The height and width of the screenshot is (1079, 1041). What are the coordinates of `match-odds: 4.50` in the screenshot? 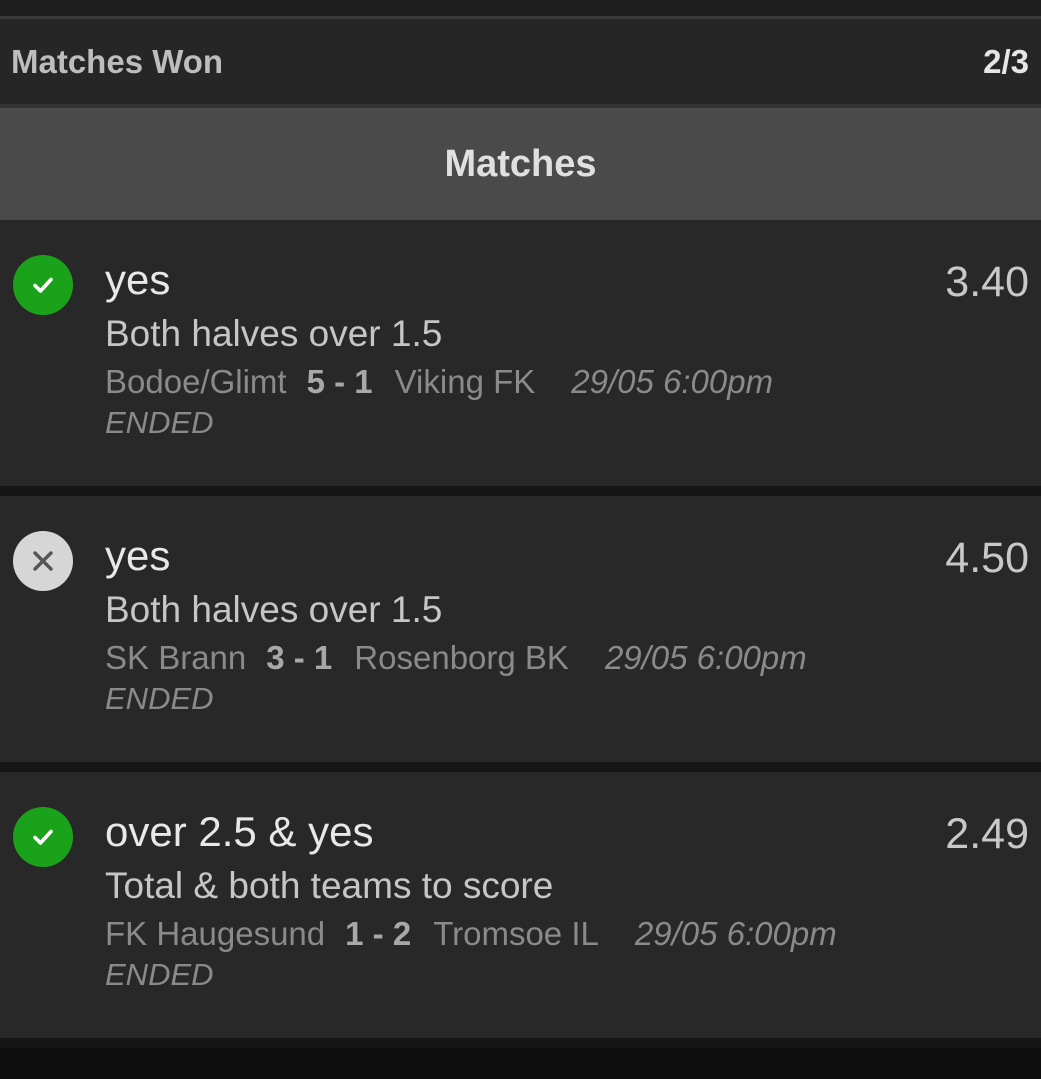 It's located at (987, 558).